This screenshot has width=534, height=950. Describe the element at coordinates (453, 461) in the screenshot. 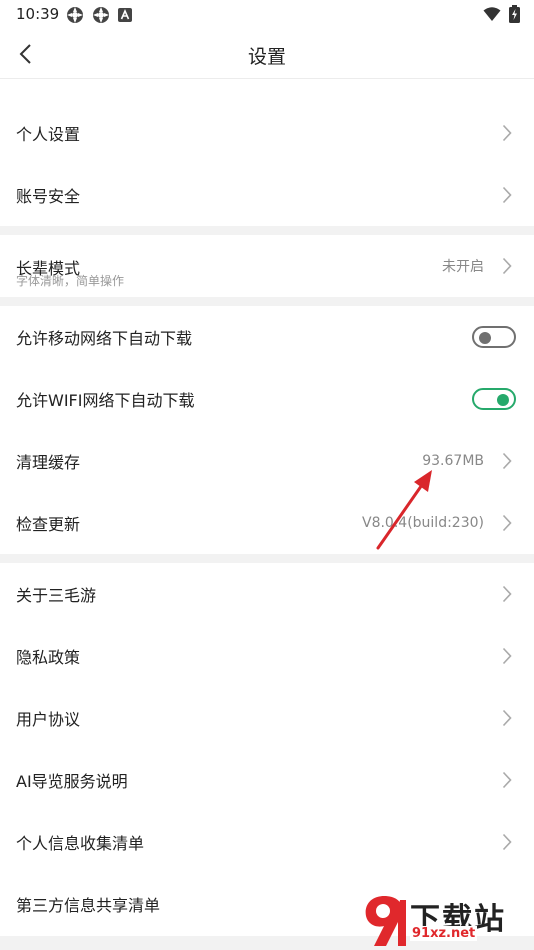

I see `cache-size: 93.67MB` at that location.